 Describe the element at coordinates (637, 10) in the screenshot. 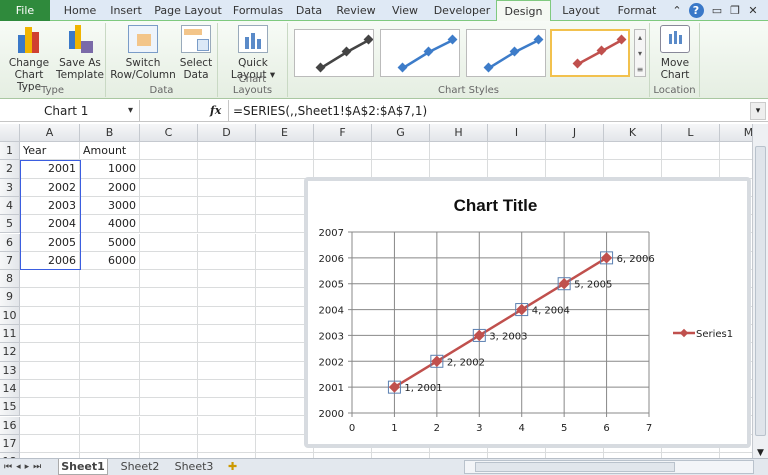

I see `tab-format: Format` at that location.